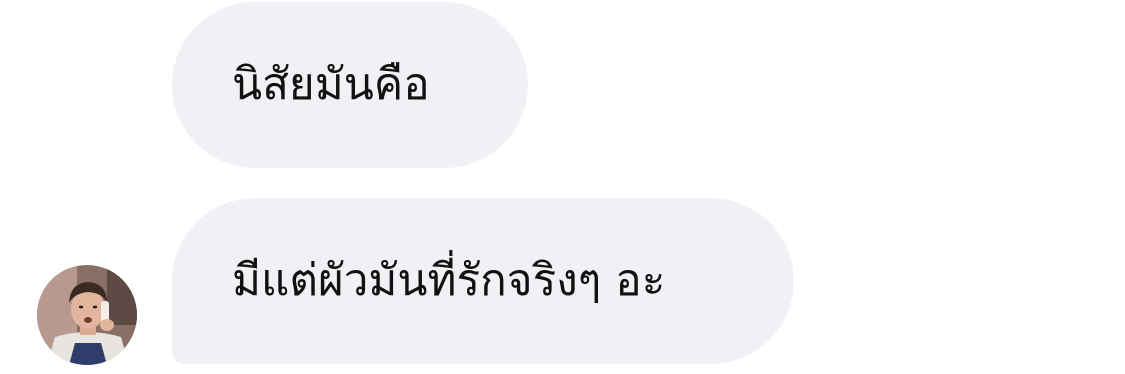 The height and width of the screenshot is (374, 1125). I want to click on message-bubble: นิสัยมันคือ, so click(350, 85).